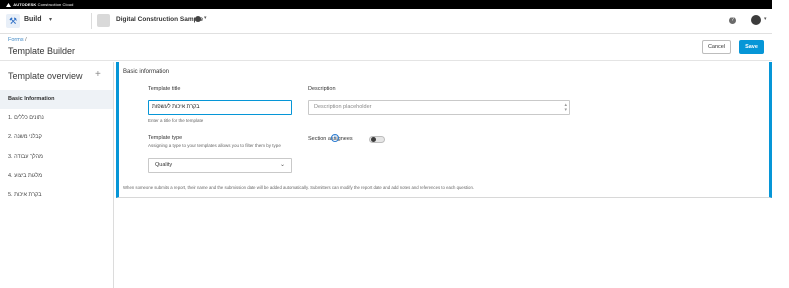 The height and width of the screenshot is (288, 789). I want to click on sidebar-item-section-4: 4. מלגות ביצוע, so click(56, 176).